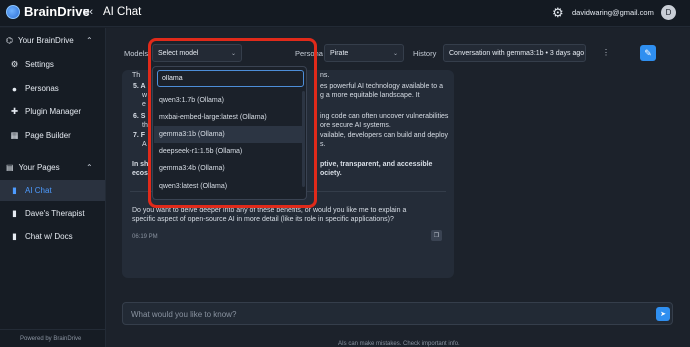  I want to click on message-fragment: s., so click(323, 144).